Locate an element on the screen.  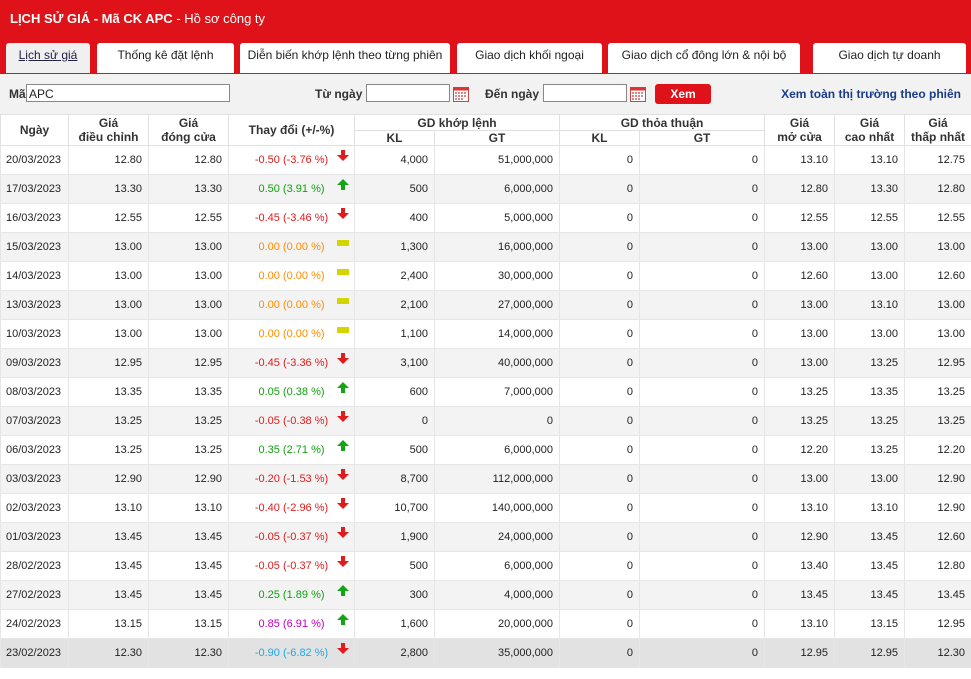
cell-date: 24/02/2023 is located at coordinates (34, 624).